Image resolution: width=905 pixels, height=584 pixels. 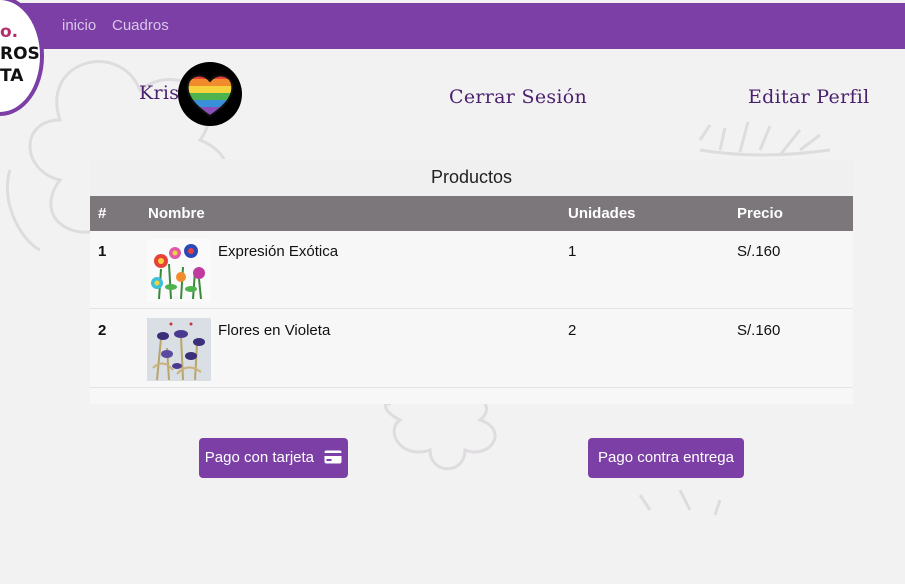 I want to click on row-index: 1, so click(x=102, y=251).